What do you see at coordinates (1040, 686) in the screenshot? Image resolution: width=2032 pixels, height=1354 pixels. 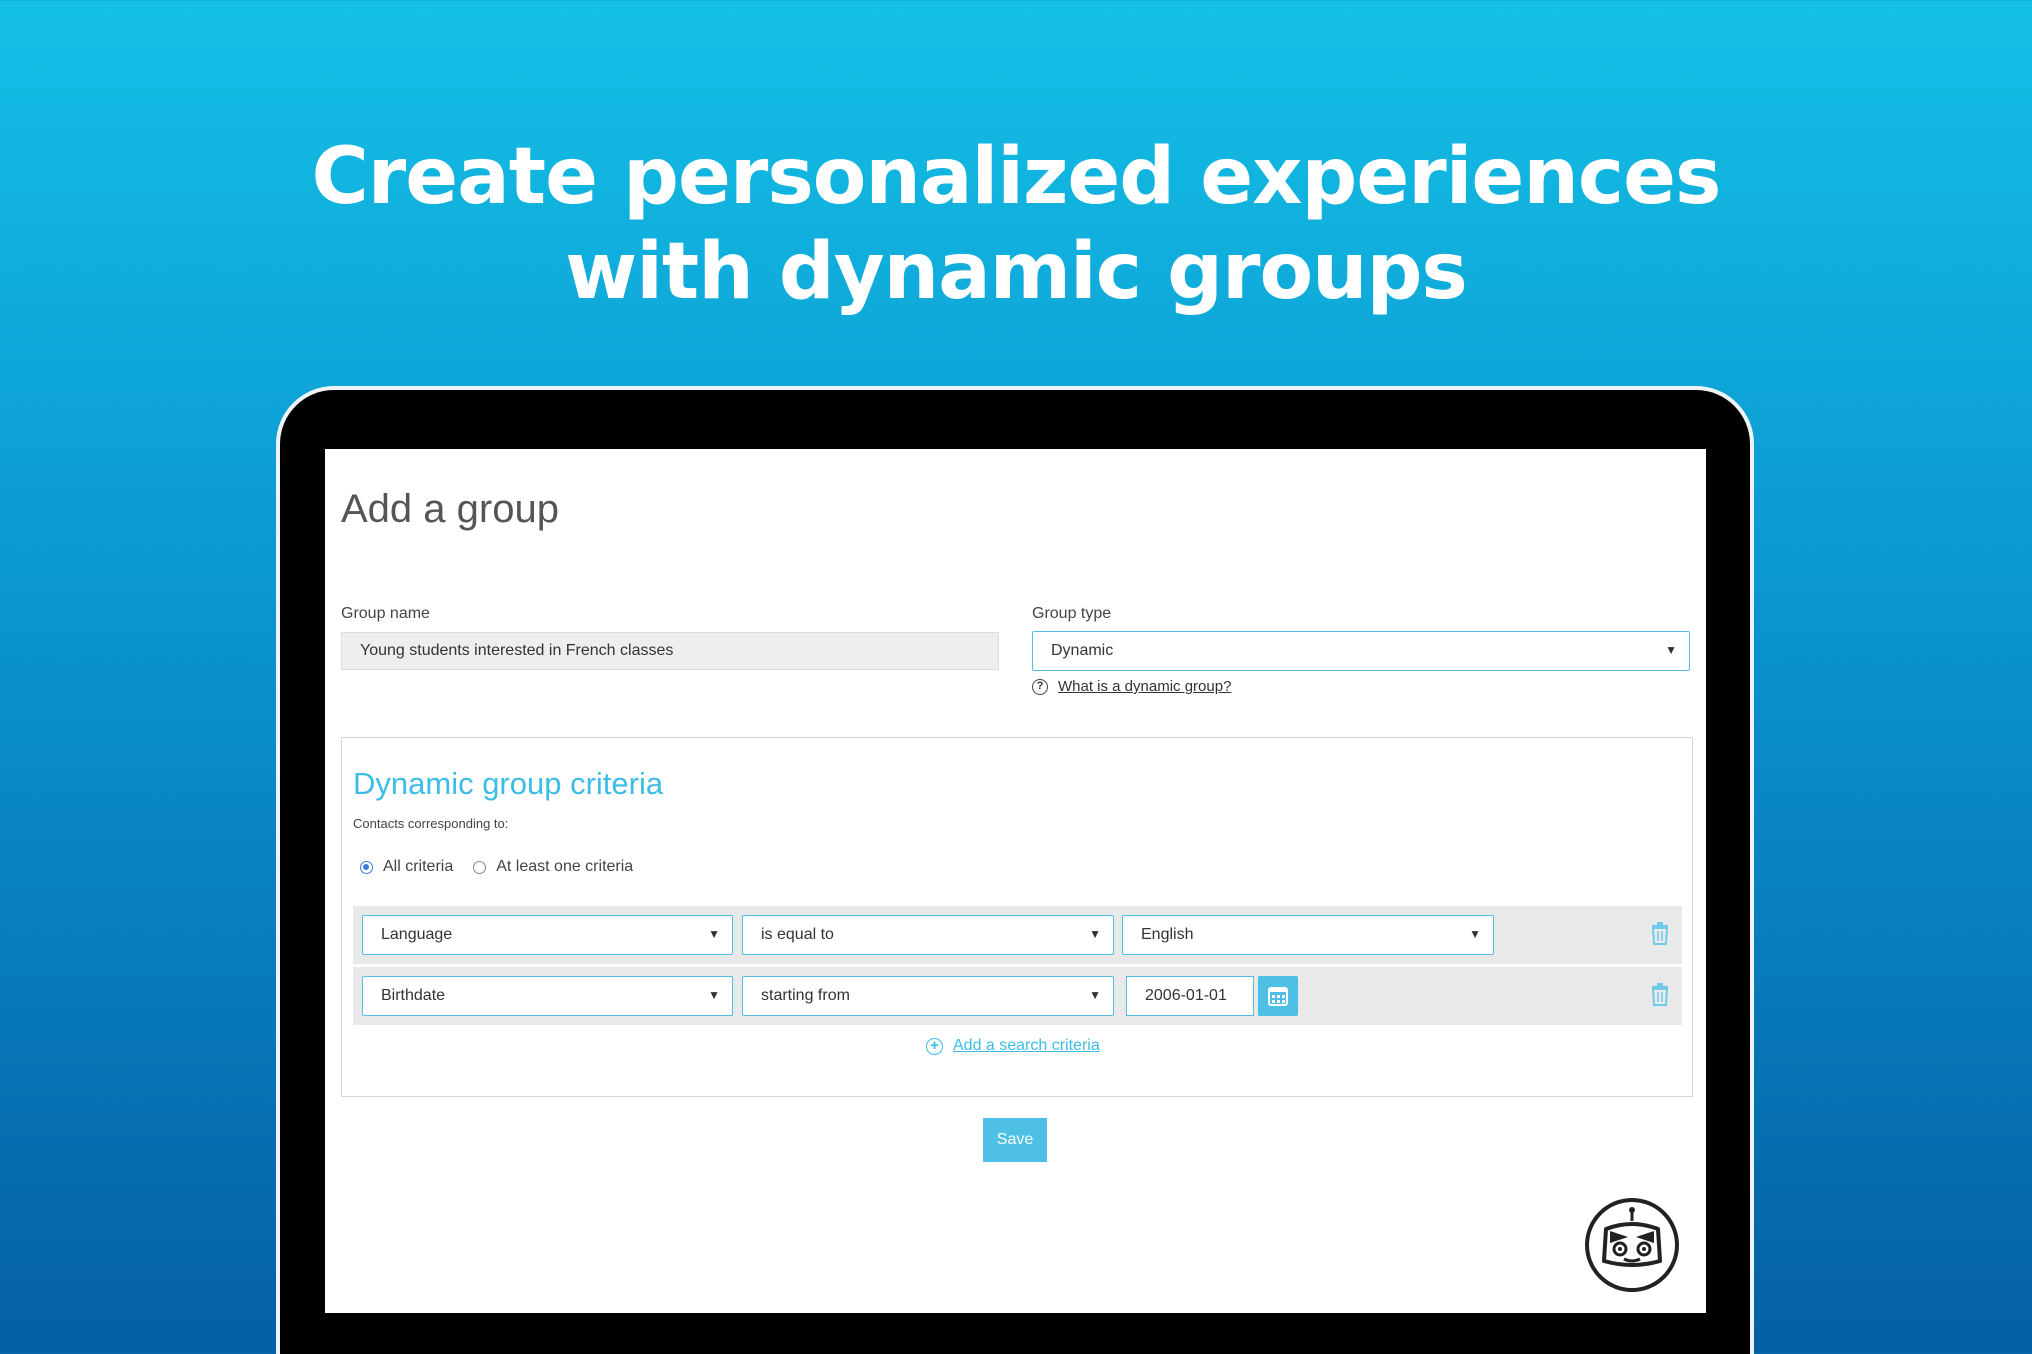 I see `question-icon: ?` at bounding box center [1040, 686].